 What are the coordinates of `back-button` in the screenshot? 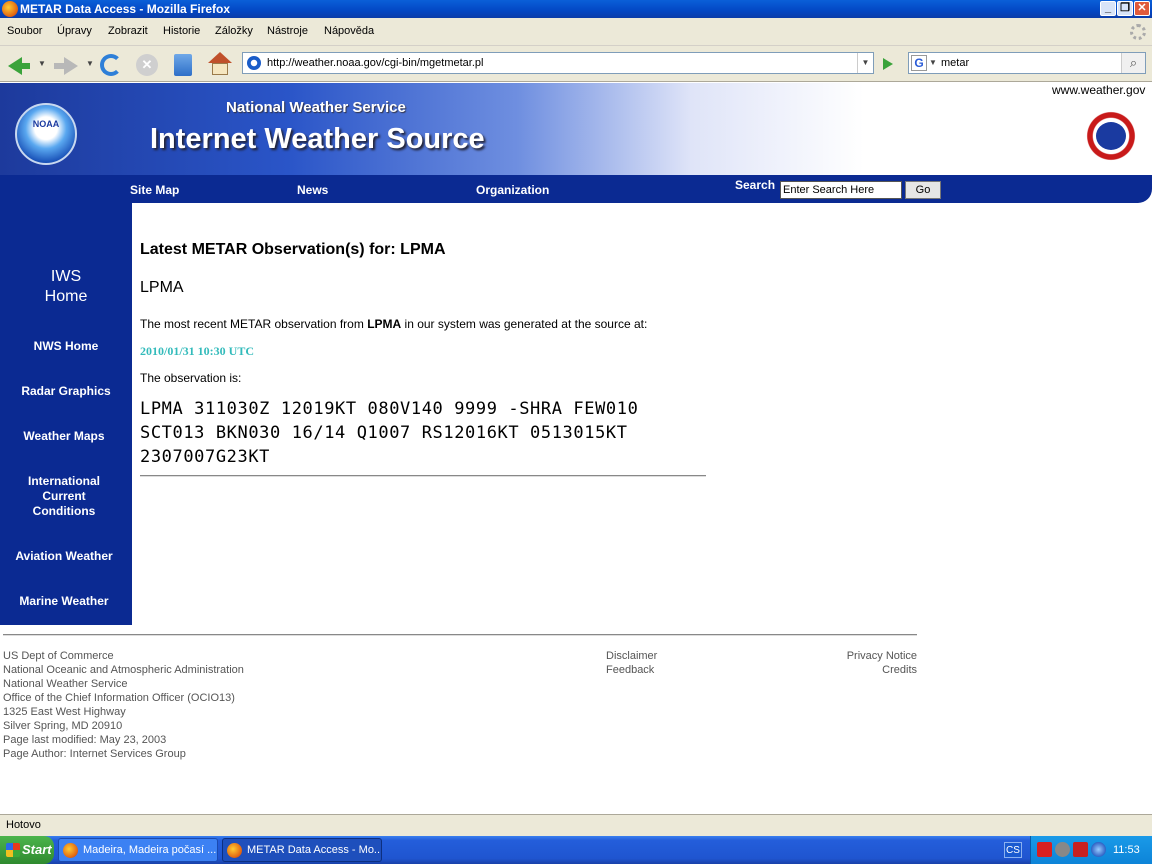 It's located at (24, 66).